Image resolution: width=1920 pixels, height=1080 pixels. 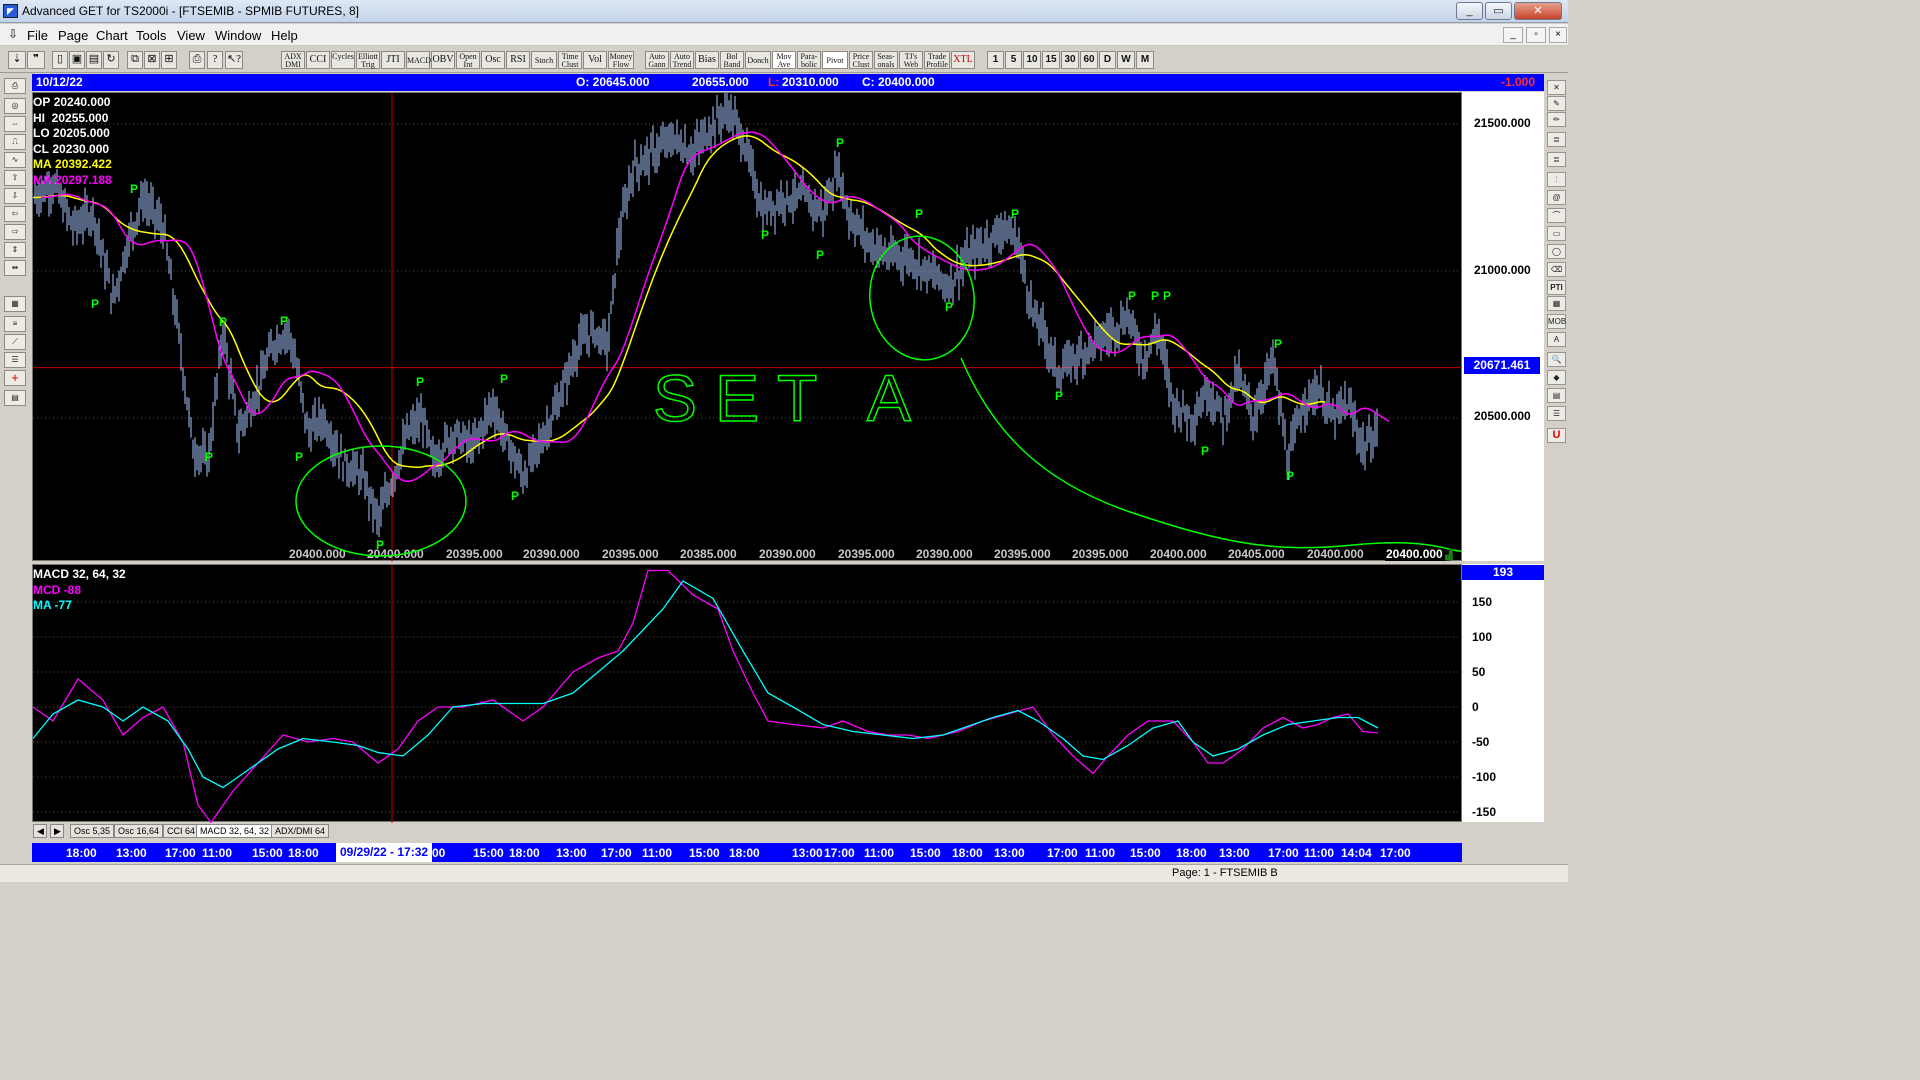 What do you see at coordinates (418, 60) in the screenshot?
I see `tool-macd: MACD` at bounding box center [418, 60].